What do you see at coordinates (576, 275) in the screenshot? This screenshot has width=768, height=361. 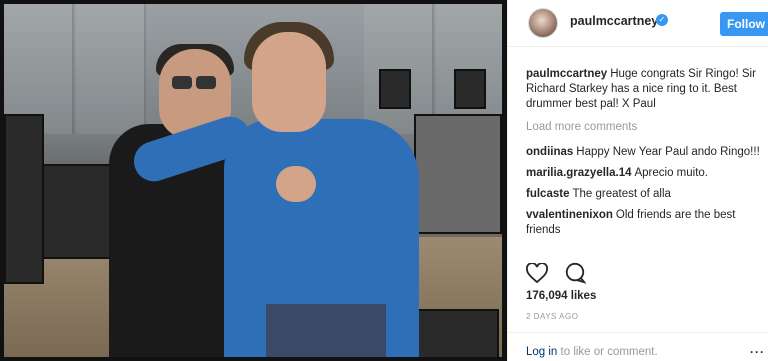 I see `comment-icon` at bounding box center [576, 275].